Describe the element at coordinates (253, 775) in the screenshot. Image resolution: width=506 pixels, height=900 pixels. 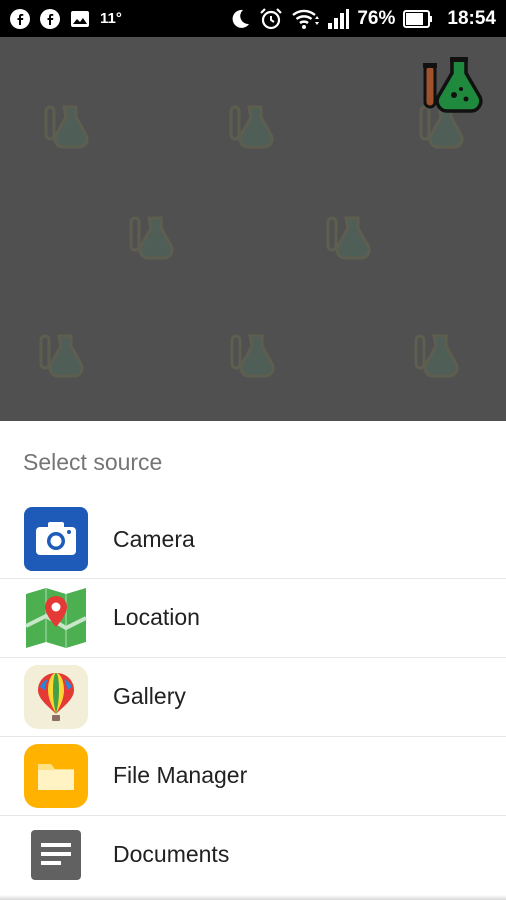
I see `option-file-manager: File Manager` at that location.